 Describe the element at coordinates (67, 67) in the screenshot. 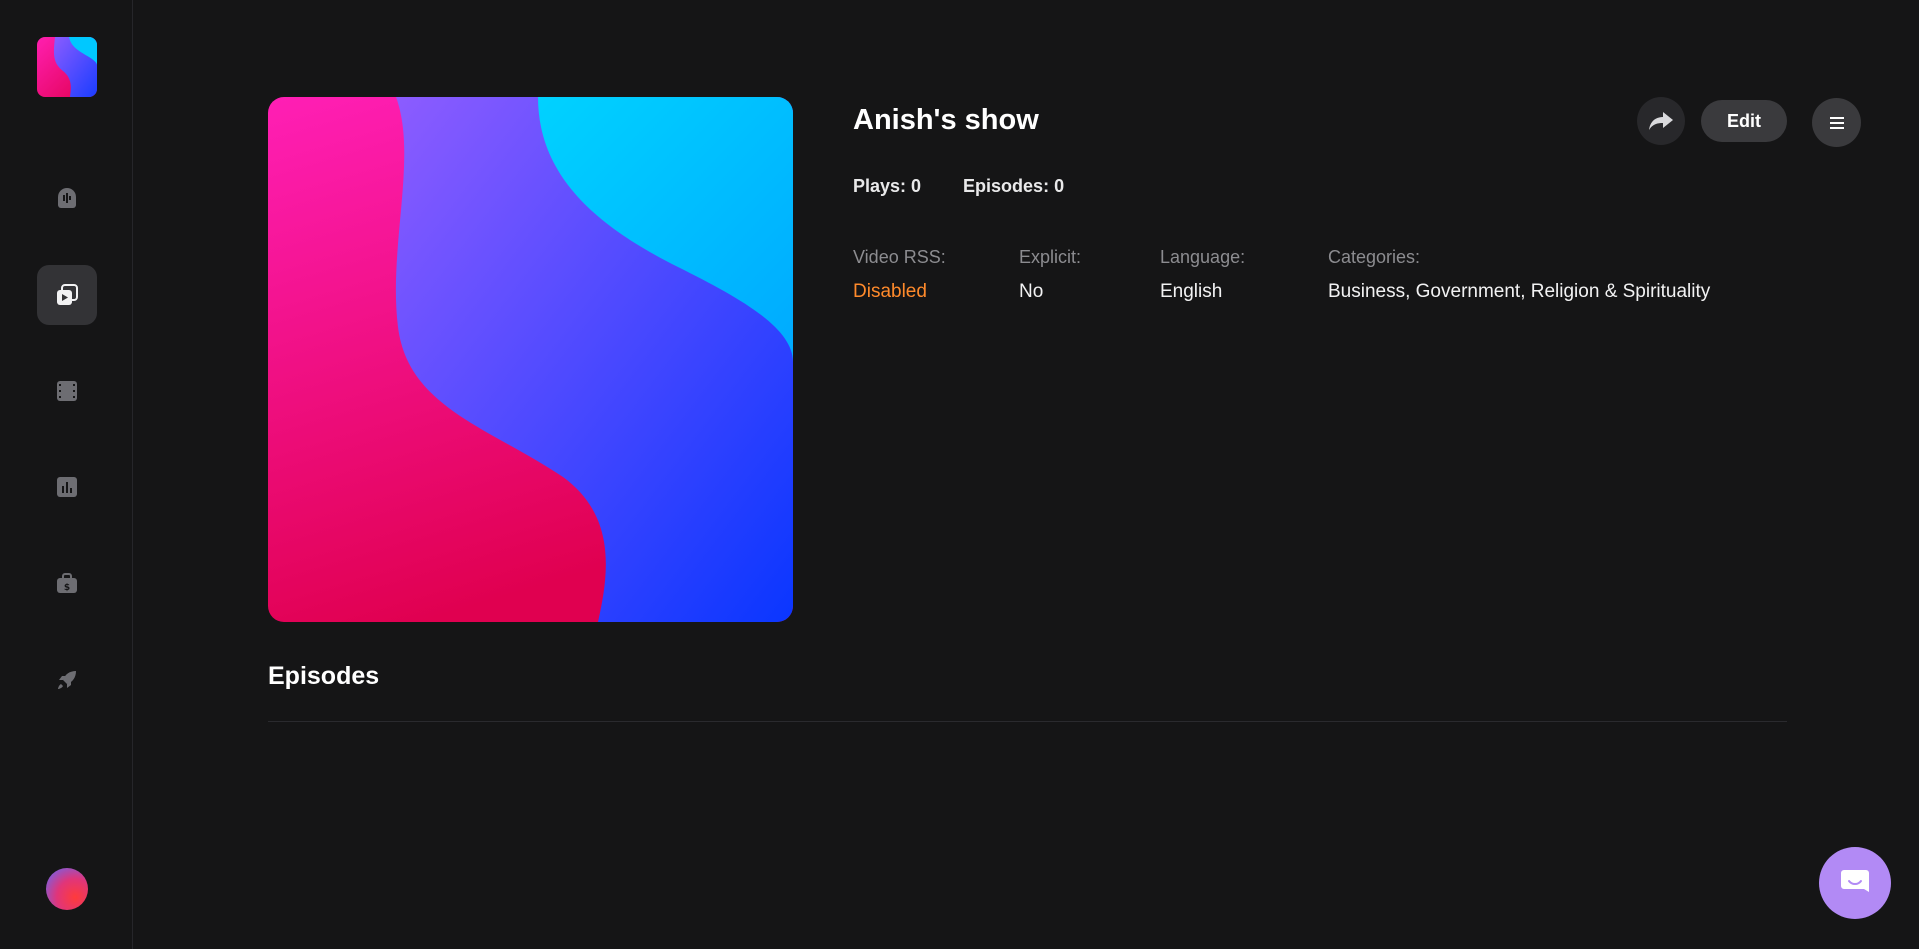

I see `brand-logo` at that location.